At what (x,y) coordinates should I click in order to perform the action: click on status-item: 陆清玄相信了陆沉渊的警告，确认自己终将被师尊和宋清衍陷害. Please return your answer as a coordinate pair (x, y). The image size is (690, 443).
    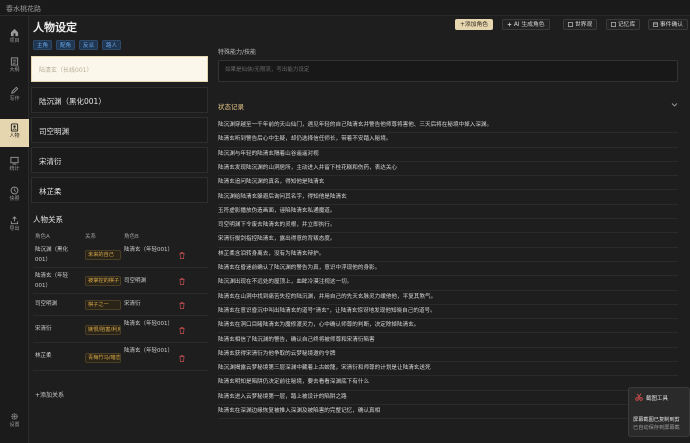
    Looking at the image, I should click on (448, 341).